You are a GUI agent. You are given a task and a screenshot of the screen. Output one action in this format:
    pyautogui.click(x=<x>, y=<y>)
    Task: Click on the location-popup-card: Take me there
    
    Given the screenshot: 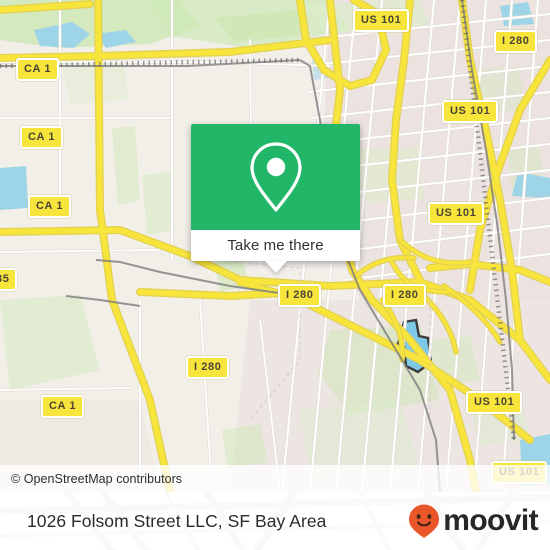 What is the action you would take?
    pyautogui.click(x=275, y=198)
    